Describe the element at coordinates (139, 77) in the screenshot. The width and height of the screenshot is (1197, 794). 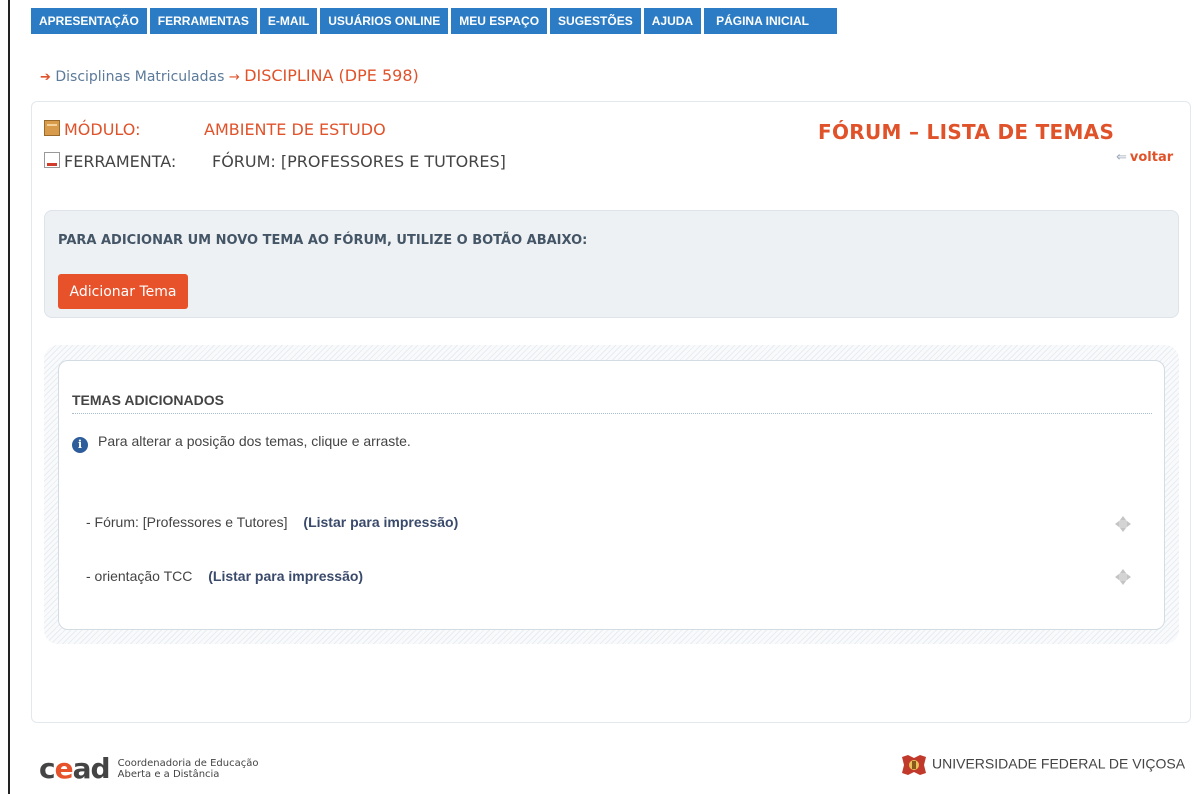
I see `breadcrumb-disciplinas-link: Disciplinas Matriculadas` at that location.